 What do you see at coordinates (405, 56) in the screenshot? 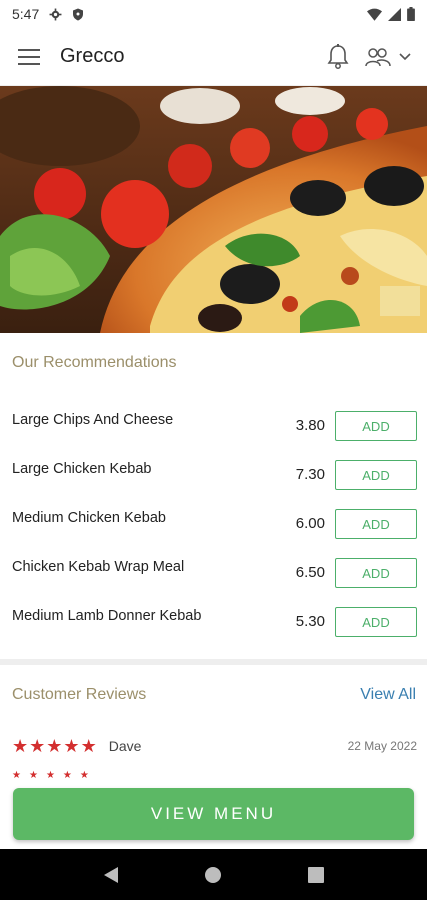
I see `chevron-down-icon` at bounding box center [405, 56].